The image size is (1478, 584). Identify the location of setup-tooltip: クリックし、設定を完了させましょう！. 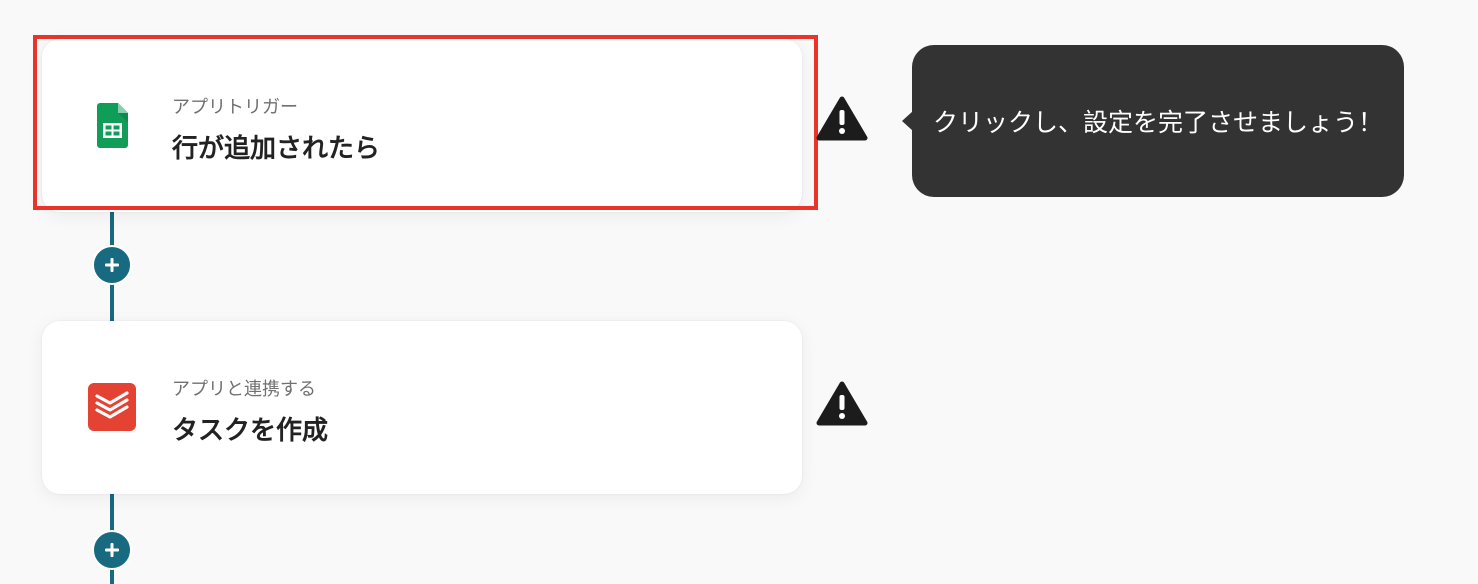
(1153, 121).